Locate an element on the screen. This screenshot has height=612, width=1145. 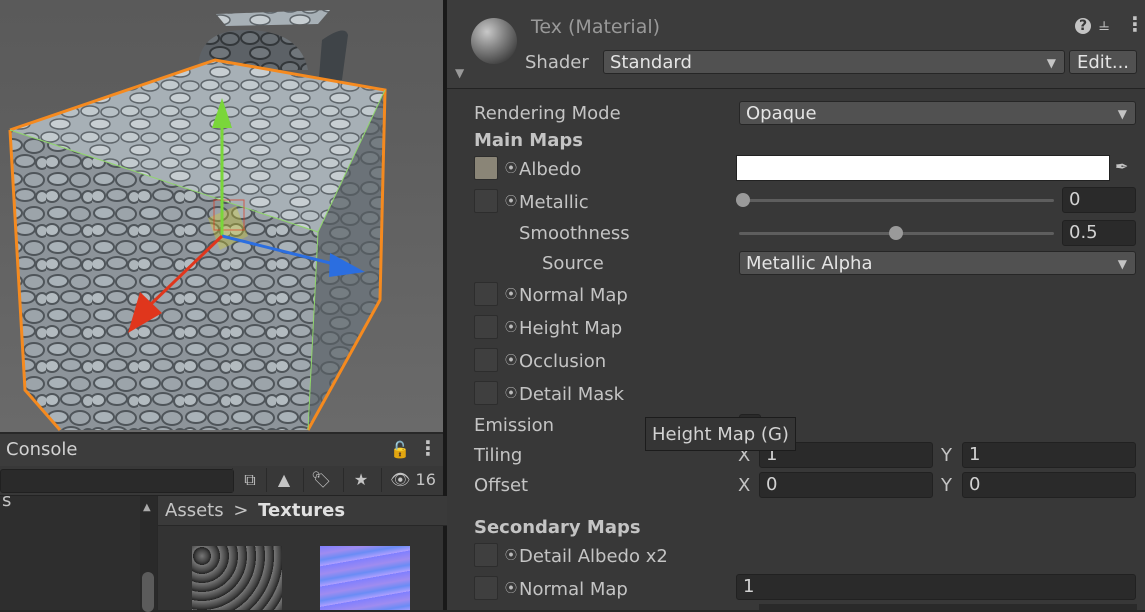
lock-icon: 🔓 is located at coordinates (400, 449).